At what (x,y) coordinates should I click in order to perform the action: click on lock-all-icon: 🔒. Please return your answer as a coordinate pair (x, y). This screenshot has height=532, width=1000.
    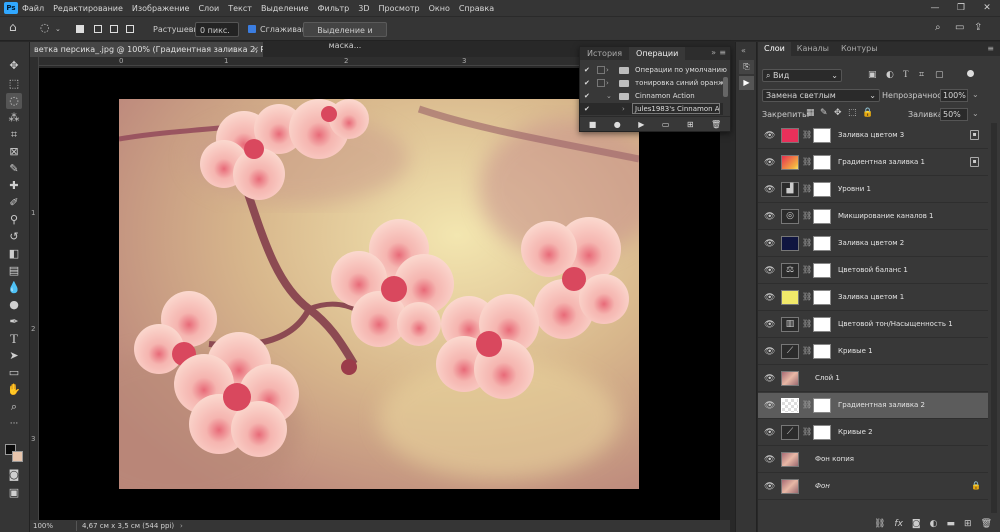
    Looking at the image, I should click on (867, 113).